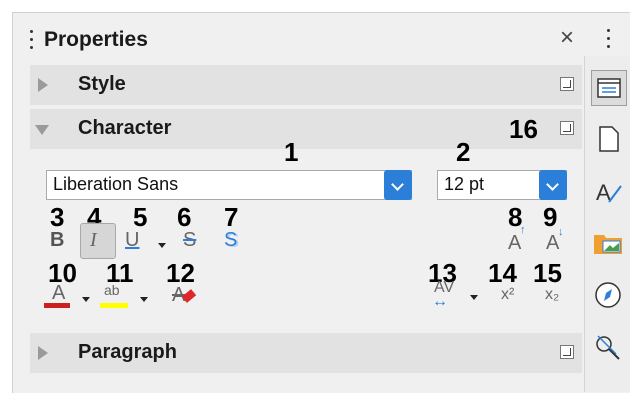 This screenshot has height=393, width=630. I want to click on callout-1: 1, so click(291, 152).